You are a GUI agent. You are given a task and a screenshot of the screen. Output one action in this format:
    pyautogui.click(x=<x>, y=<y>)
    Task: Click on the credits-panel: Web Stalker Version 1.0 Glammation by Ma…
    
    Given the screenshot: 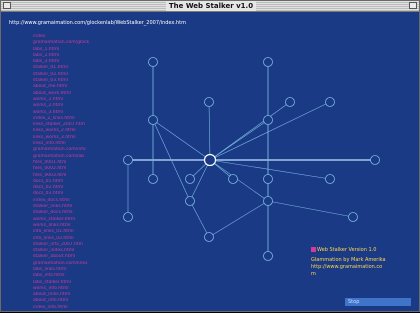 What is the action you would take?
    pyautogui.click(x=363, y=262)
    